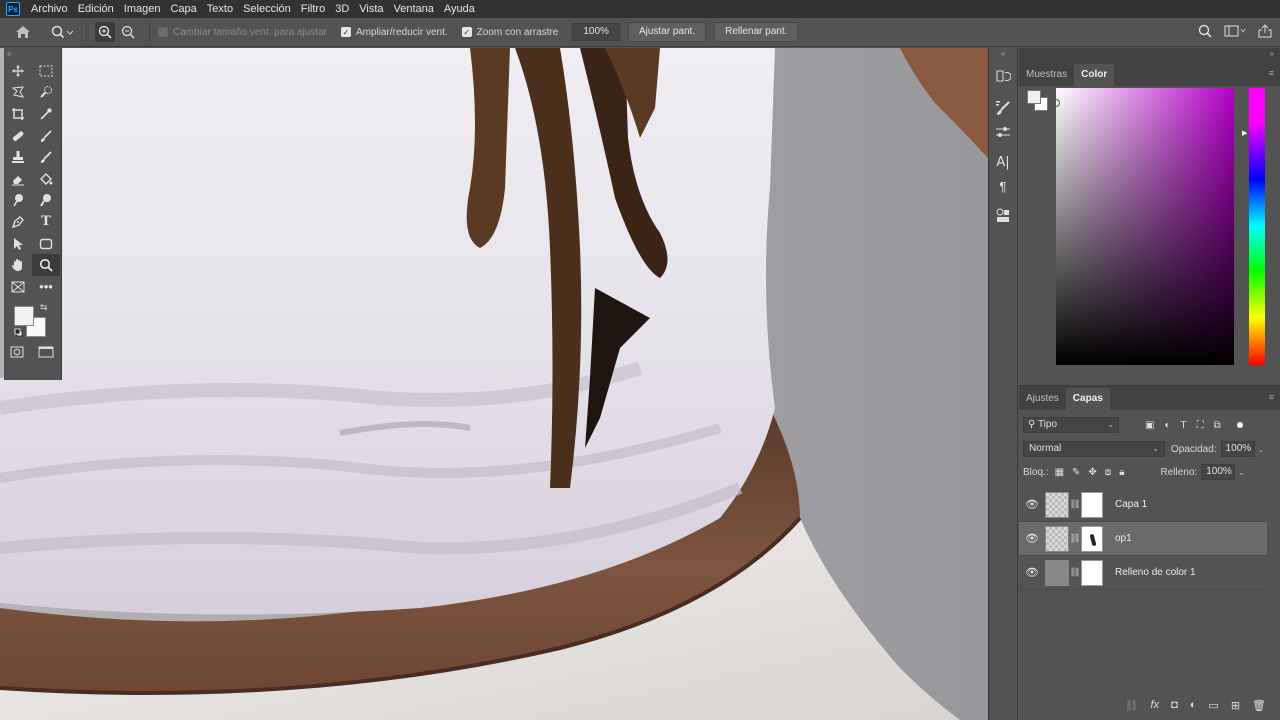 The image size is (1280, 720). What do you see at coordinates (1003, 55) in the screenshot?
I see `expand-icon: «` at bounding box center [1003, 55].